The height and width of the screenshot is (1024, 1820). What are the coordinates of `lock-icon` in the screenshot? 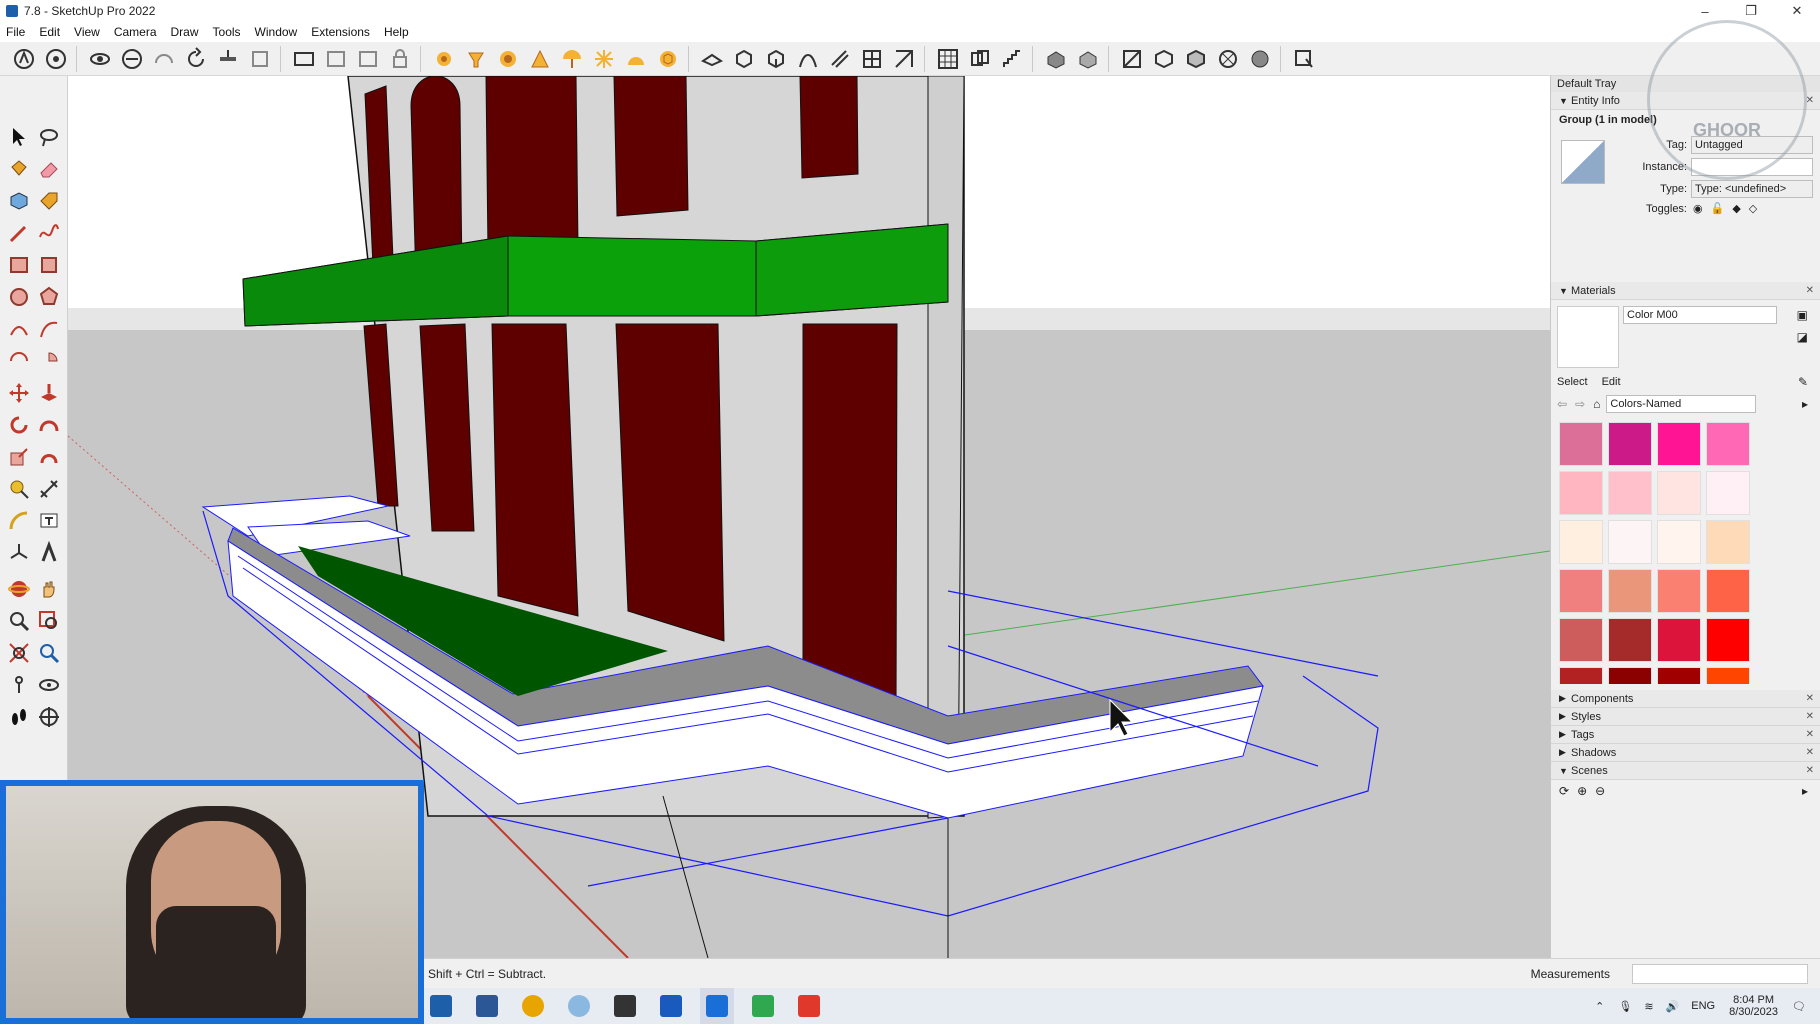 It's located at (400, 59).